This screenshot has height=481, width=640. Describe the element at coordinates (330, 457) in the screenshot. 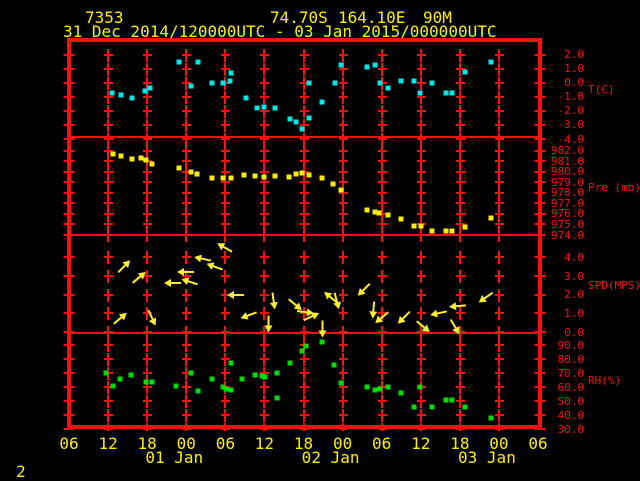

I see `x-axis-day-label: 02 Jan` at that location.